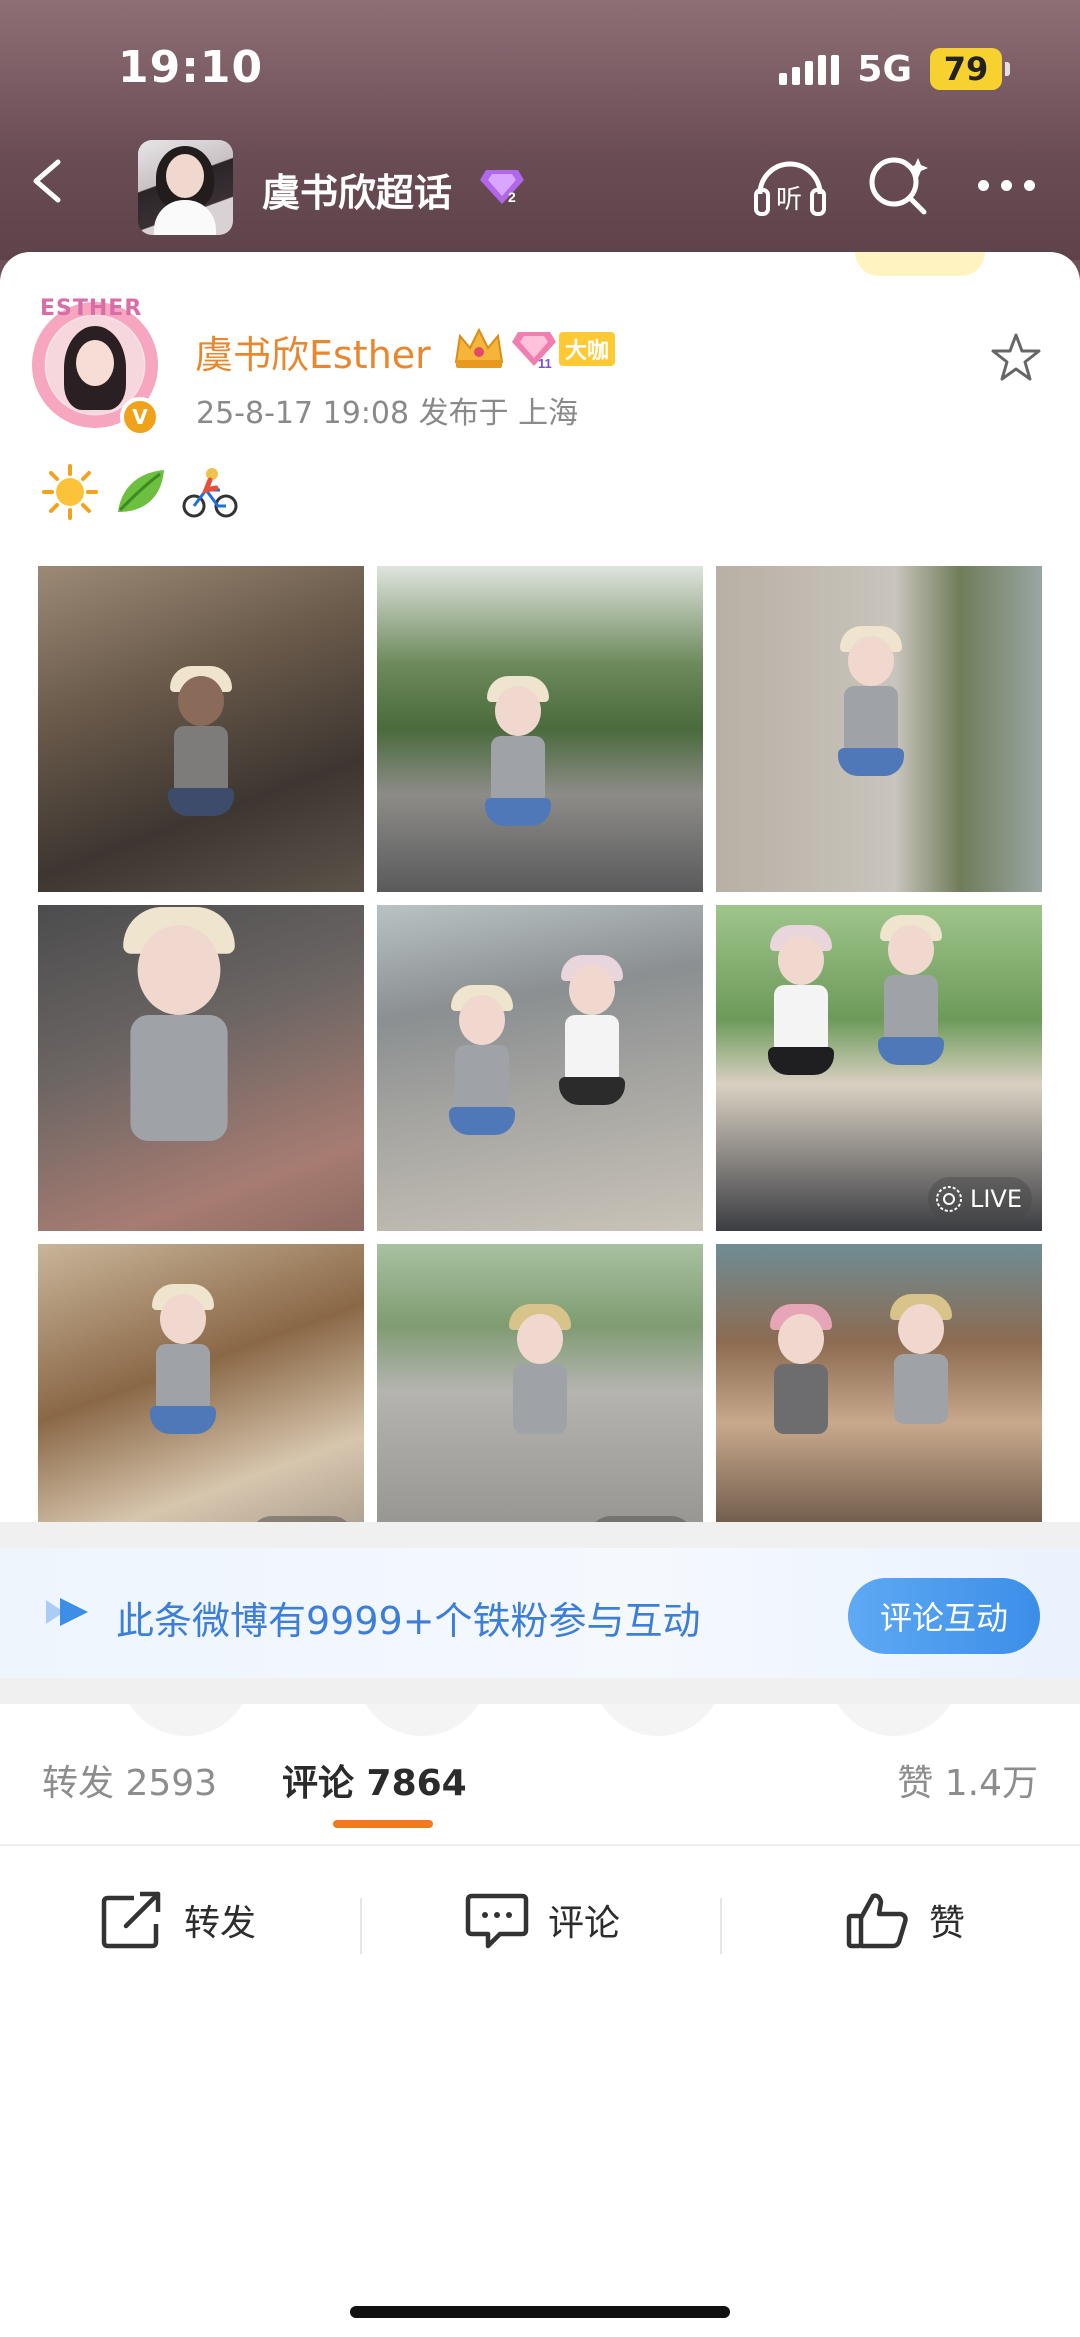  I want to click on supertopic-avatar, so click(185, 187).